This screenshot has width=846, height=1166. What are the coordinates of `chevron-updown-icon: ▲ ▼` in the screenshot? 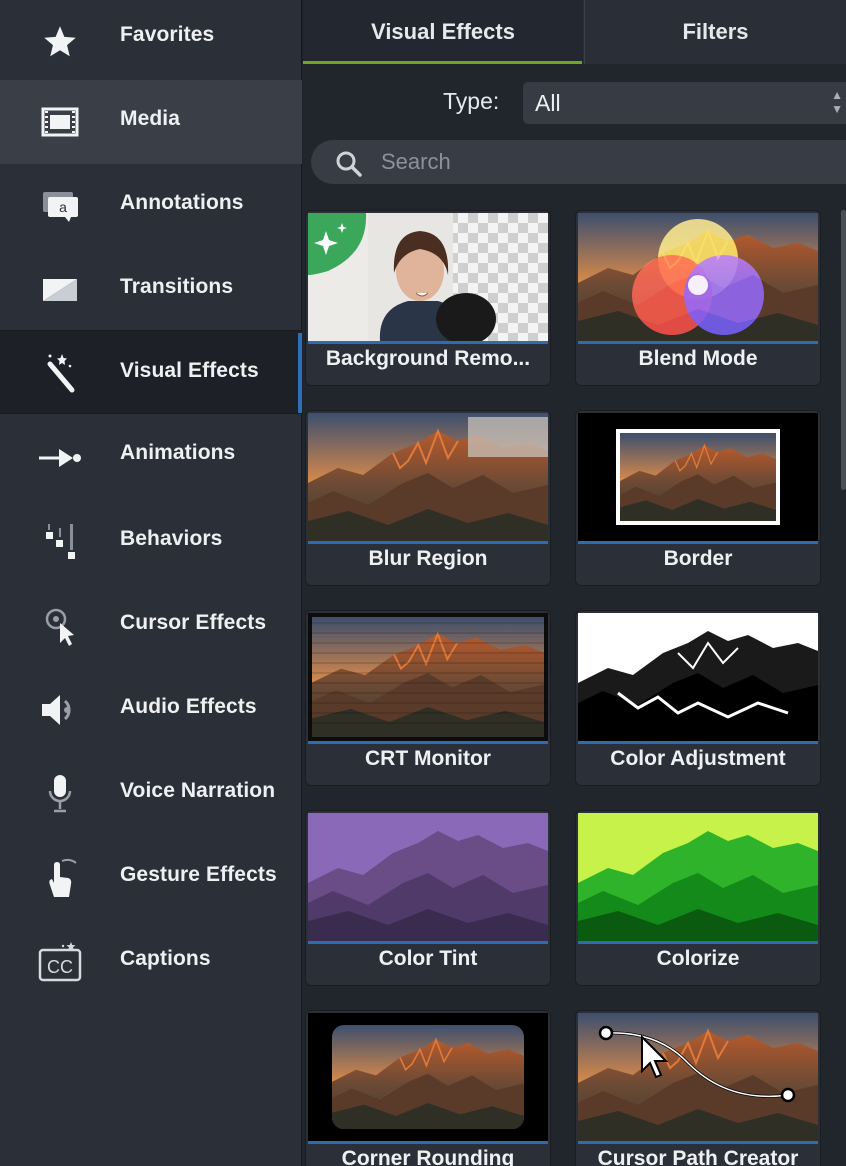 It's located at (837, 102).